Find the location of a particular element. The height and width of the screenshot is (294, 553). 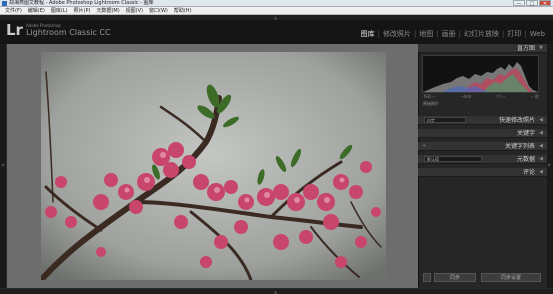

right-panel-edge: ▶ is located at coordinates (550, 166).